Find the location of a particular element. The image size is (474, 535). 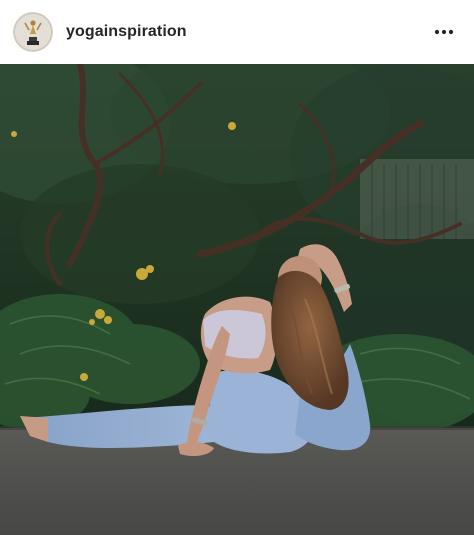

more-options-icon is located at coordinates (444, 32).